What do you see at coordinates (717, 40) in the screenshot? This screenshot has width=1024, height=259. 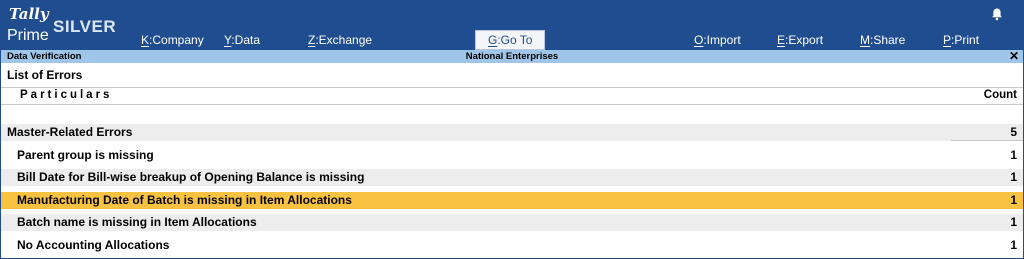 I see `menu-import: O:Import` at bounding box center [717, 40].